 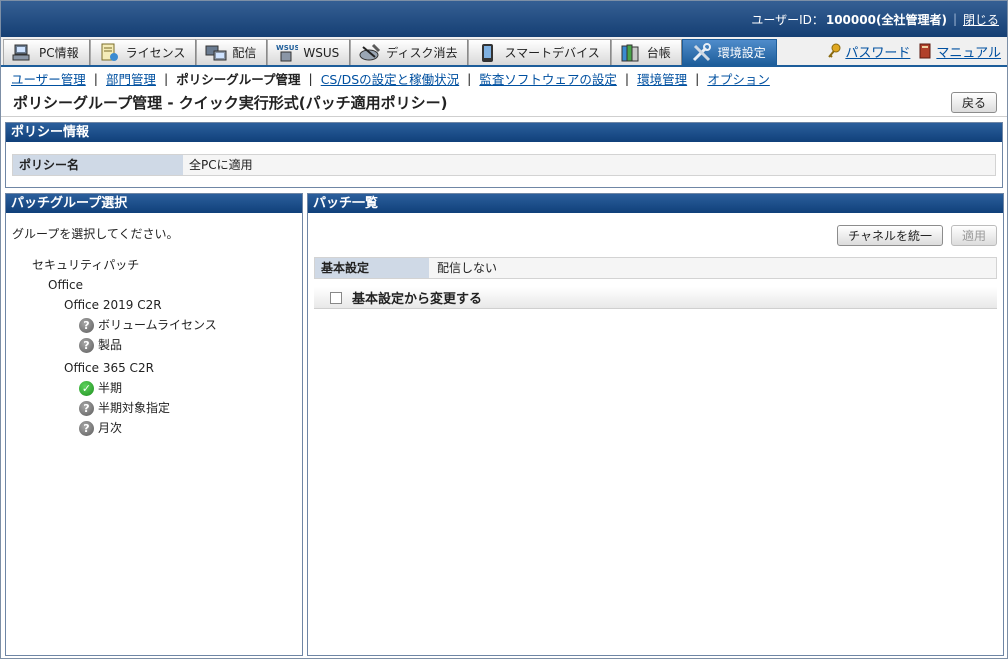 What do you see at coordinates (655, 298) in the screenshot?
I see `change-from-basic-row: 基本設定から変更する` at bounding box center [655, 298].